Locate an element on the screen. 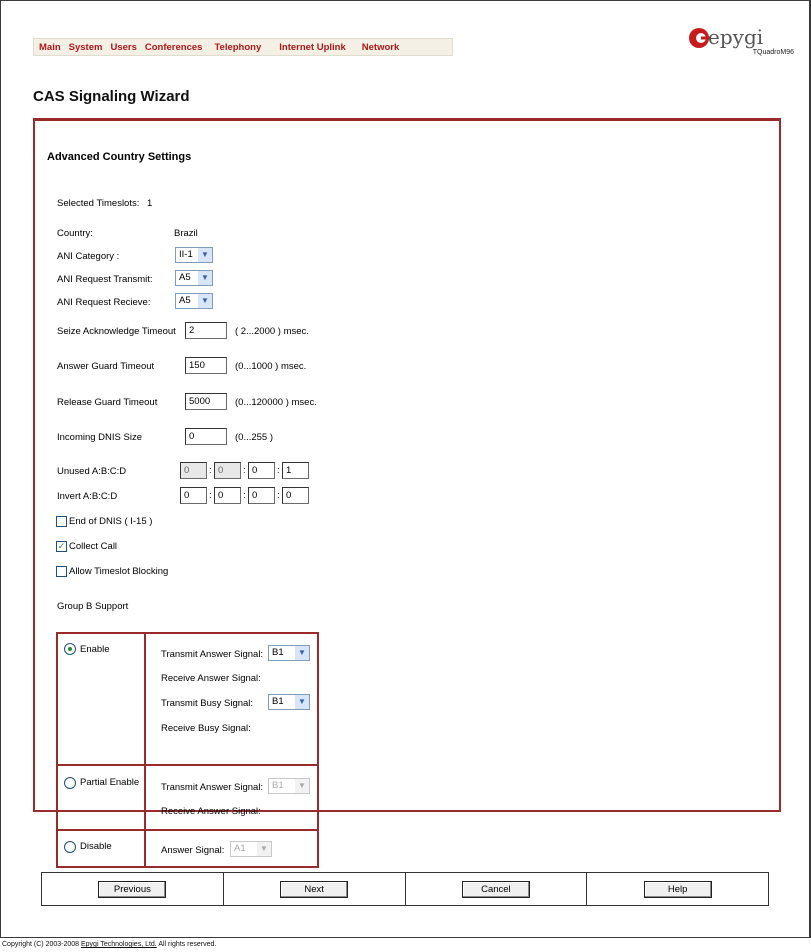  country-value: Brazil is located at coordinates (186, 233).